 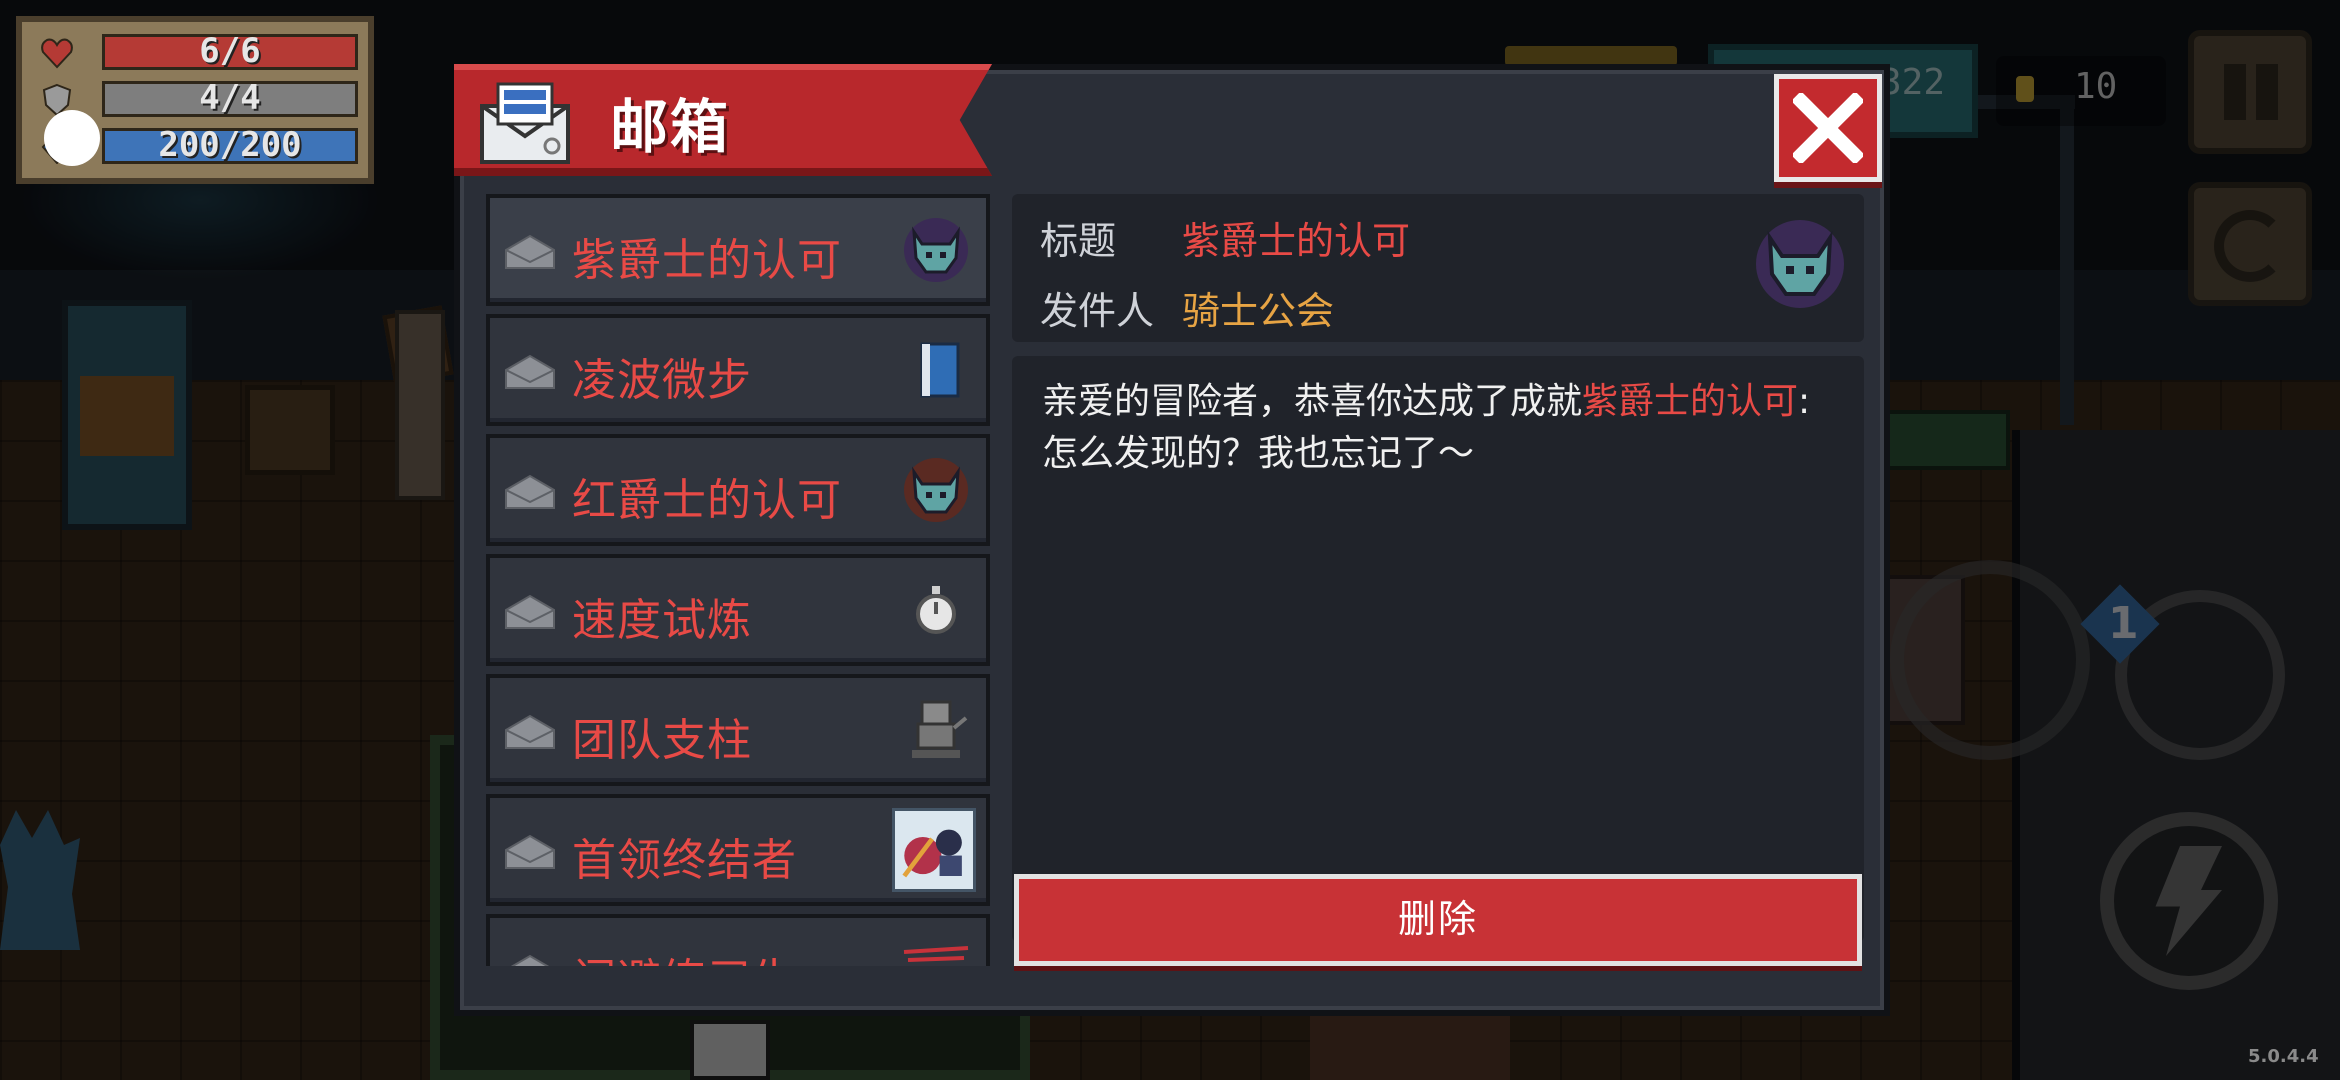 What do you see at coordinates (1078, 241) in the screenshot?
I see `title-label: 标题` at bounding box center [1078, 241].